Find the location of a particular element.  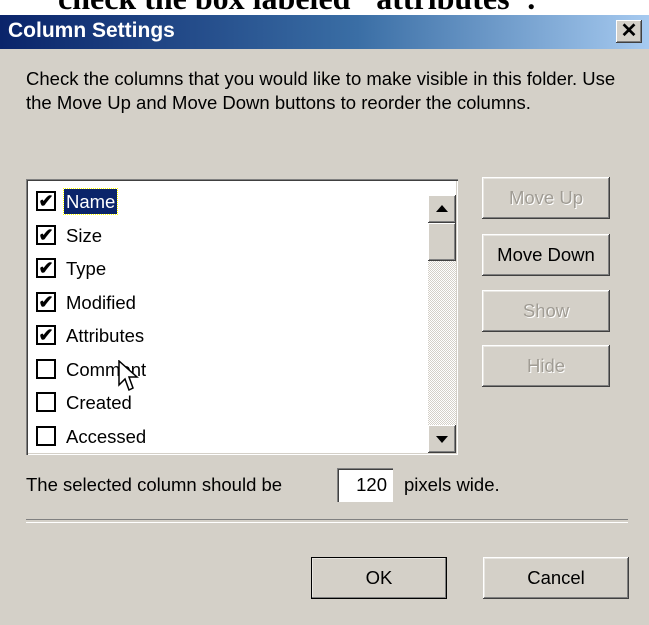

list-item-label: Size is located at coordinates (84, 235).